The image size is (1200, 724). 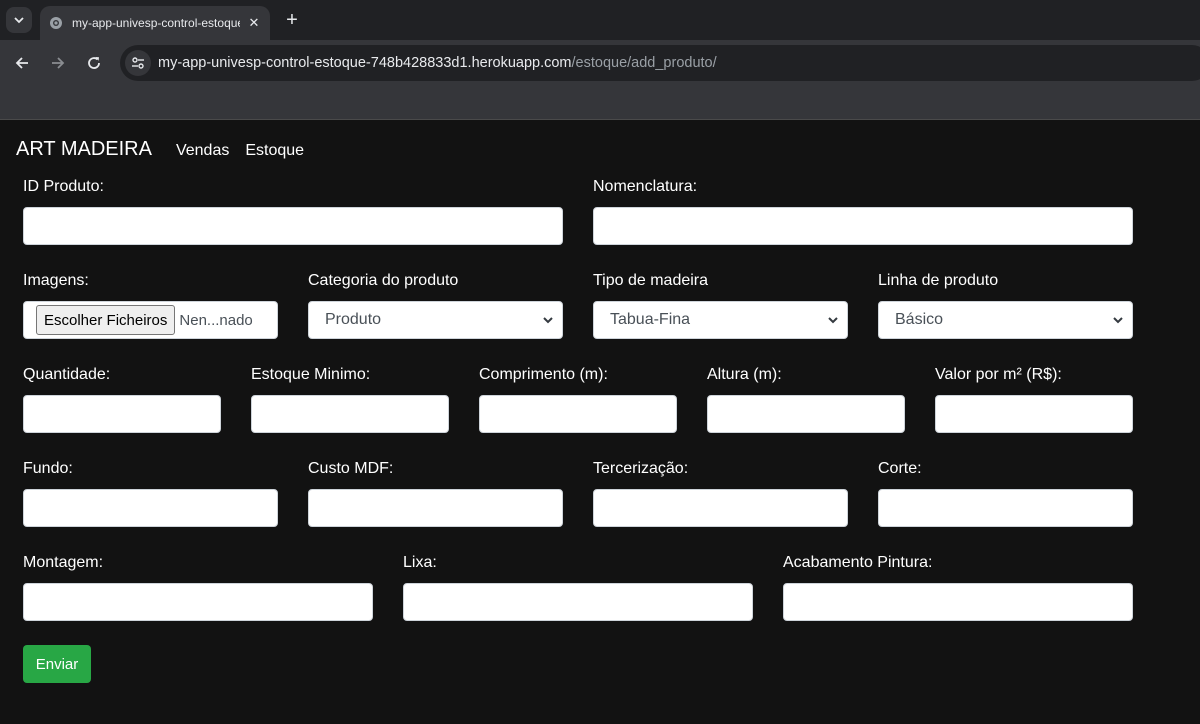 I want to click on corte-input, so click(x=1005, y=508).